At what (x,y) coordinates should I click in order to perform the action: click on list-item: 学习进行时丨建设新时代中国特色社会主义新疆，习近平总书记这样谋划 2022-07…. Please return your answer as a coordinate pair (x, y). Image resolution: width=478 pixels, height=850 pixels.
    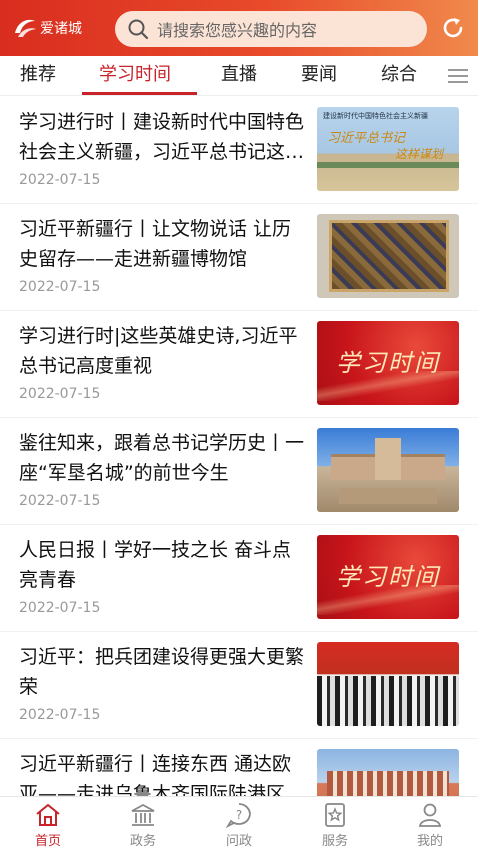
    Looking at the image, I should click on (239, 150).